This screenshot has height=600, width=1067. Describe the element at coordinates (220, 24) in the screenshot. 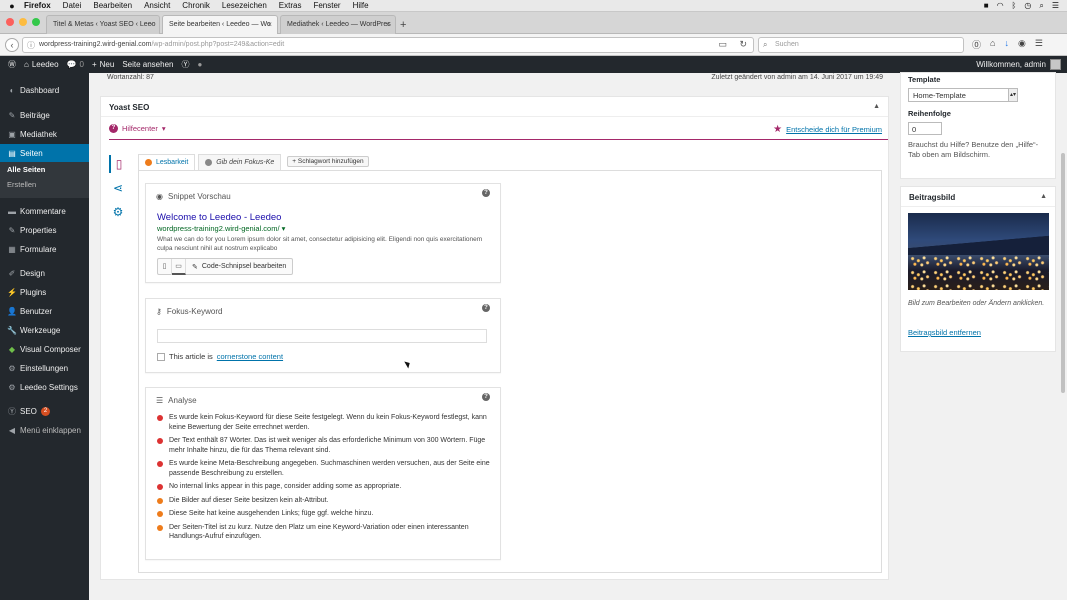

I see `browser-tab-edit-page: Seite bearbeiten ‹ Leedeo — Wo ×` at that location.